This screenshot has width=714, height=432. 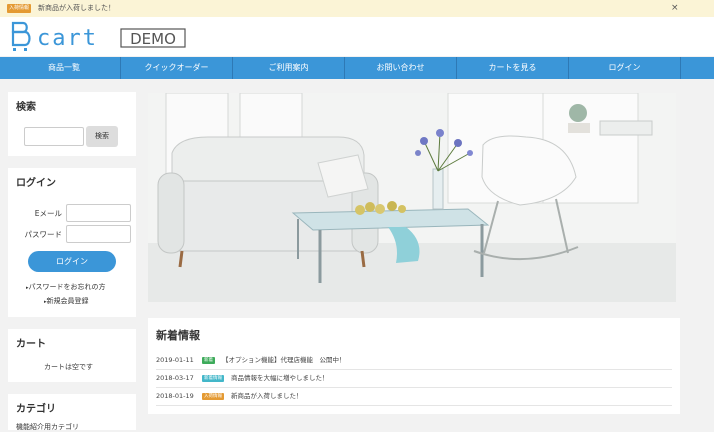 I want to click on global-nav: 商品一覧 クイックオーダー ご利用案内 お問い合わせ カートを見る ログイン, so click(x=357, y=68).